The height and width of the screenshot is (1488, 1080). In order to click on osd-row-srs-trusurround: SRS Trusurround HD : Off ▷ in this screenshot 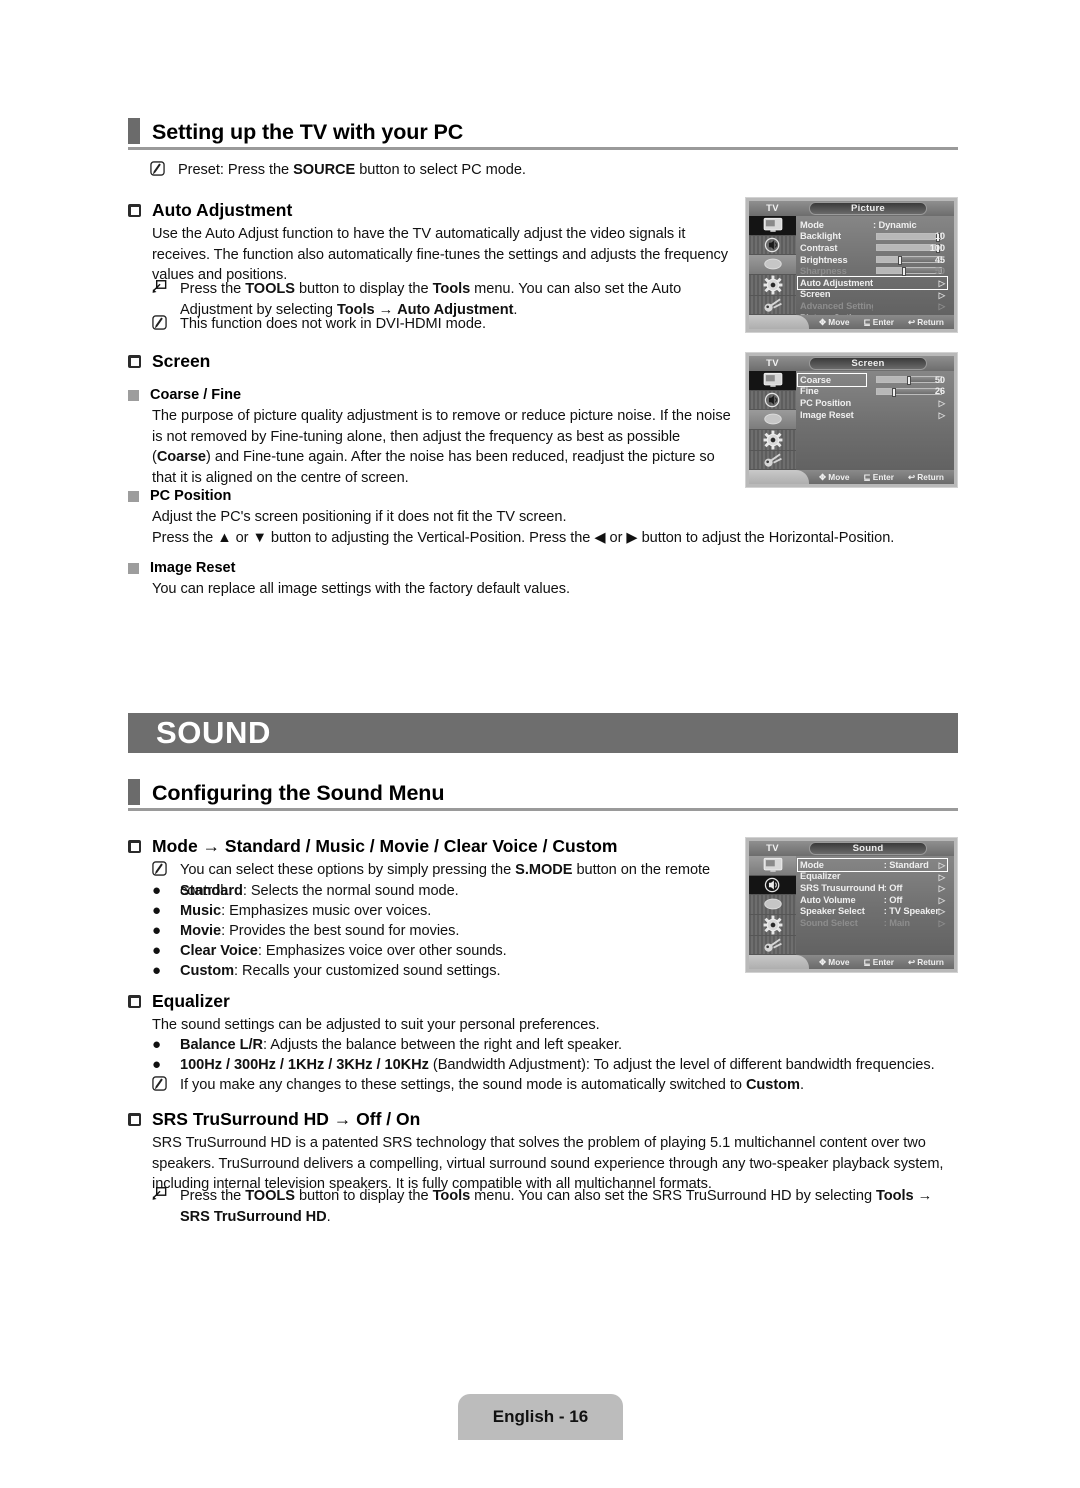, I will do `click(874, 888)`.